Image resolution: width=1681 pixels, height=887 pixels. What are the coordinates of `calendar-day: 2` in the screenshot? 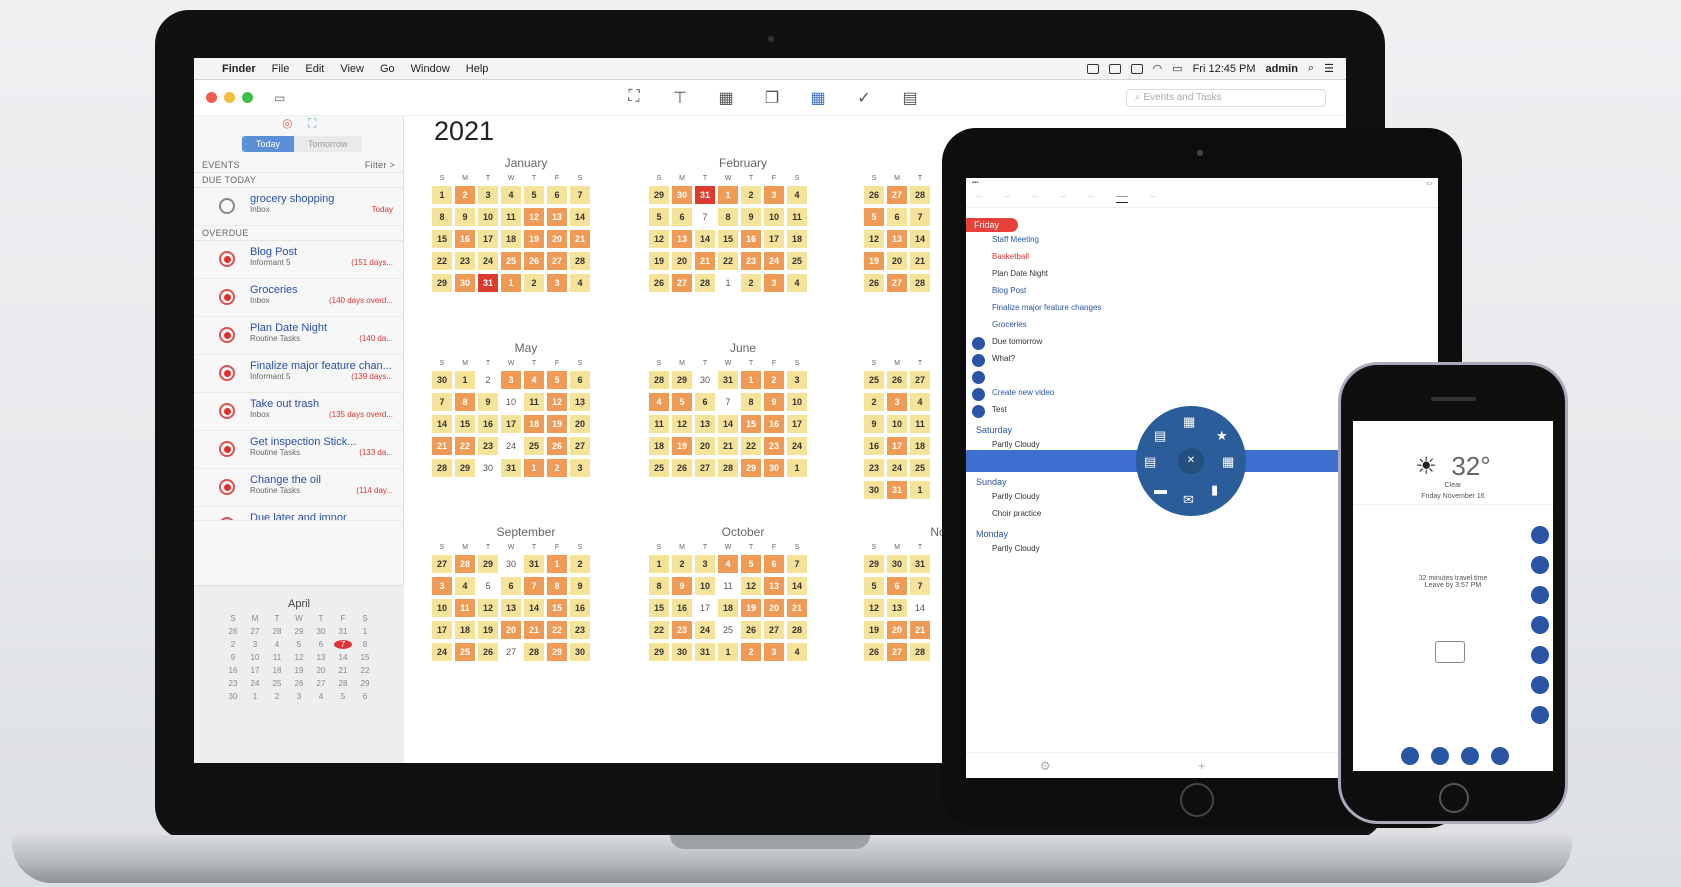 It's located at (557, 468).